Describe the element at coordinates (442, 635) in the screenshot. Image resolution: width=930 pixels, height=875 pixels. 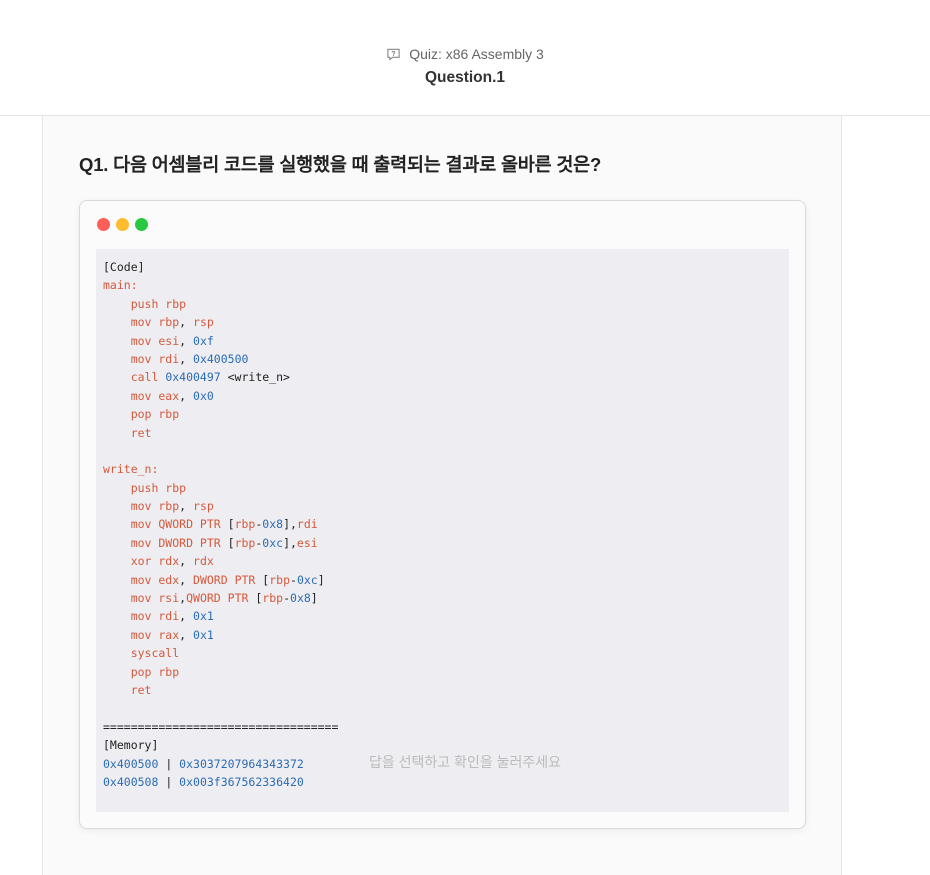
I see `code-line: mov rax, 0x1` at that location.